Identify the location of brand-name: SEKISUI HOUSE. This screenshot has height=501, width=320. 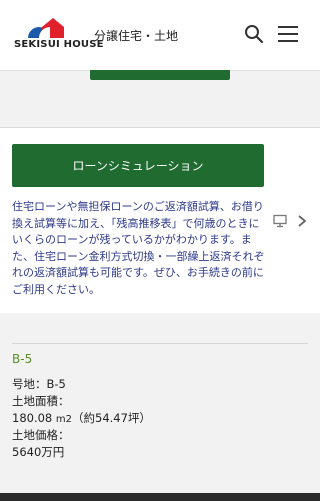
(59, 44).